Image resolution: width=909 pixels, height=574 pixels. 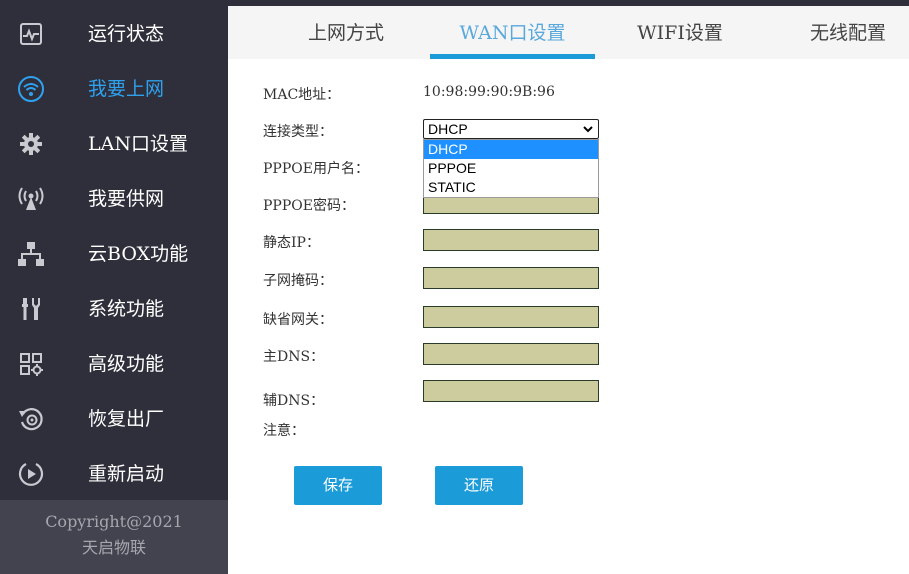 What do you see at coordinates (511, 391) in the screenshot?
I see `dns2-field` at bounding box center [511, 391].